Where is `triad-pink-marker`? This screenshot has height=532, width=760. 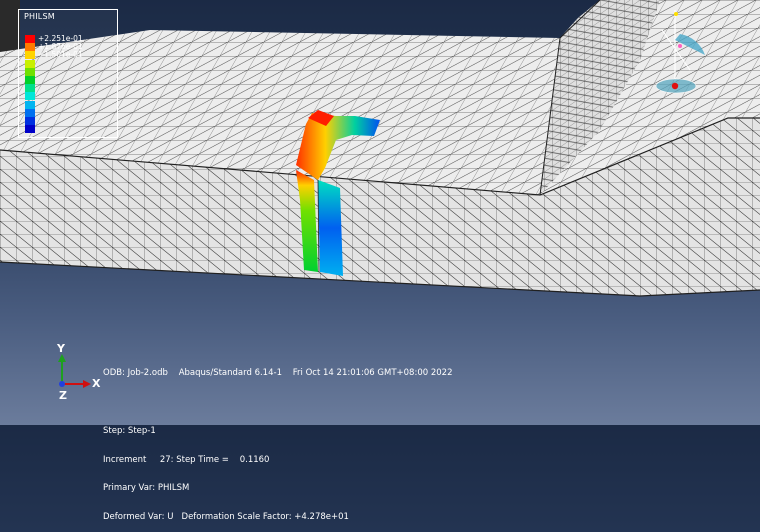
triad-pink-marker is located at coordinates (680, 46).